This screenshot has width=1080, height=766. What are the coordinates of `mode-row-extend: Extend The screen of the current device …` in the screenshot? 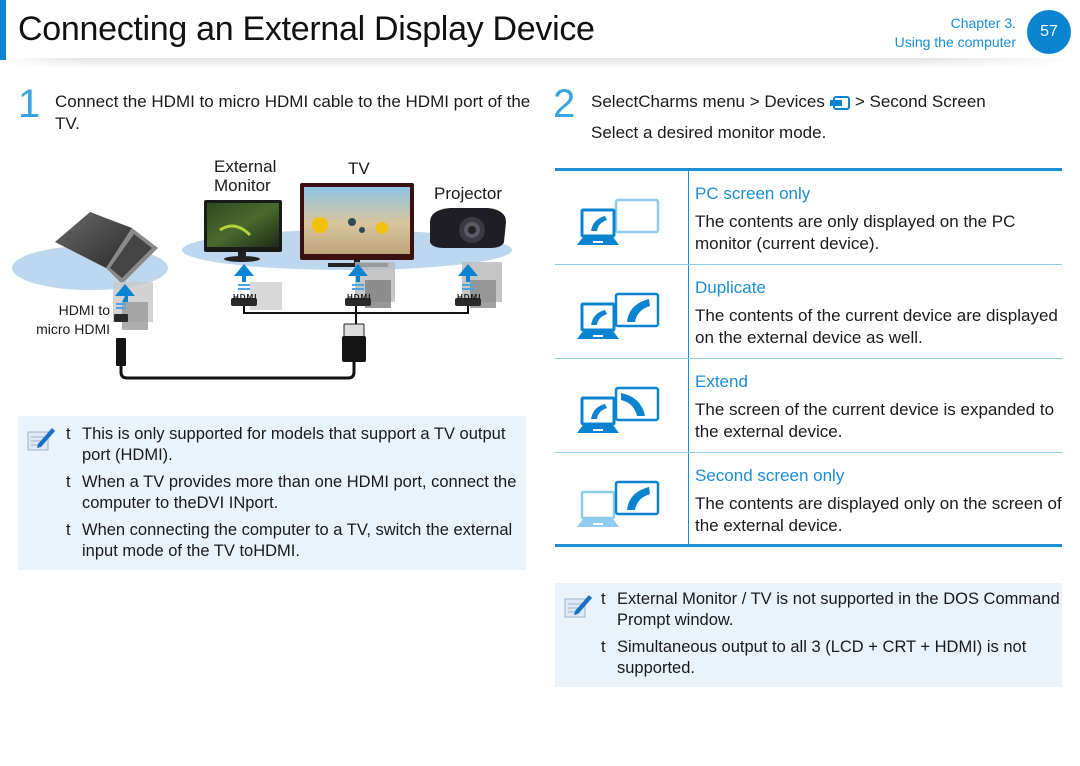 It's located at (808, 406).